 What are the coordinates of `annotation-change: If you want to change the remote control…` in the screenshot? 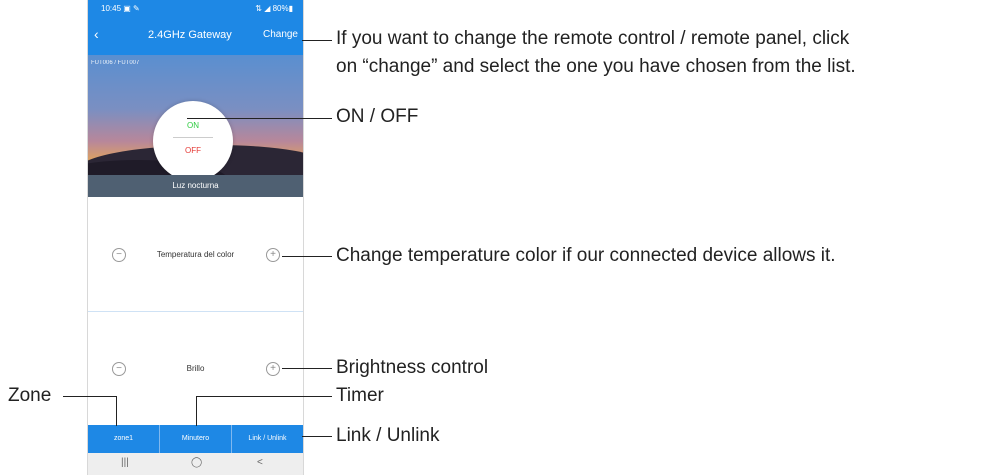 It's located at (593, 38).